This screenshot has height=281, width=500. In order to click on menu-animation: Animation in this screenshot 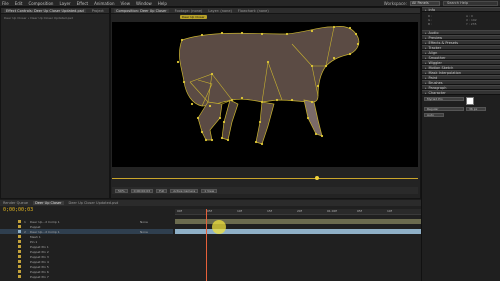, I will do `click(104, 3)`.